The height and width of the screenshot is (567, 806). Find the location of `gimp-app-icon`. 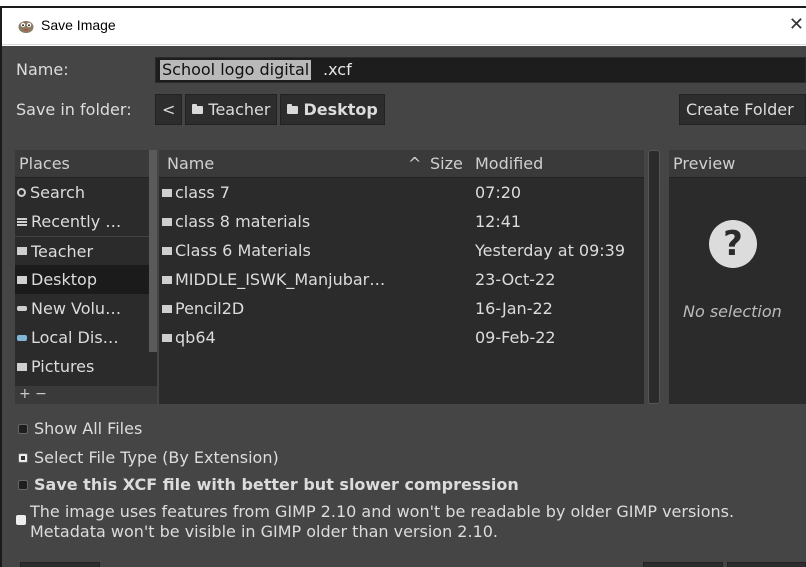

gimp-app-icon is located at coordinates (26, 27).